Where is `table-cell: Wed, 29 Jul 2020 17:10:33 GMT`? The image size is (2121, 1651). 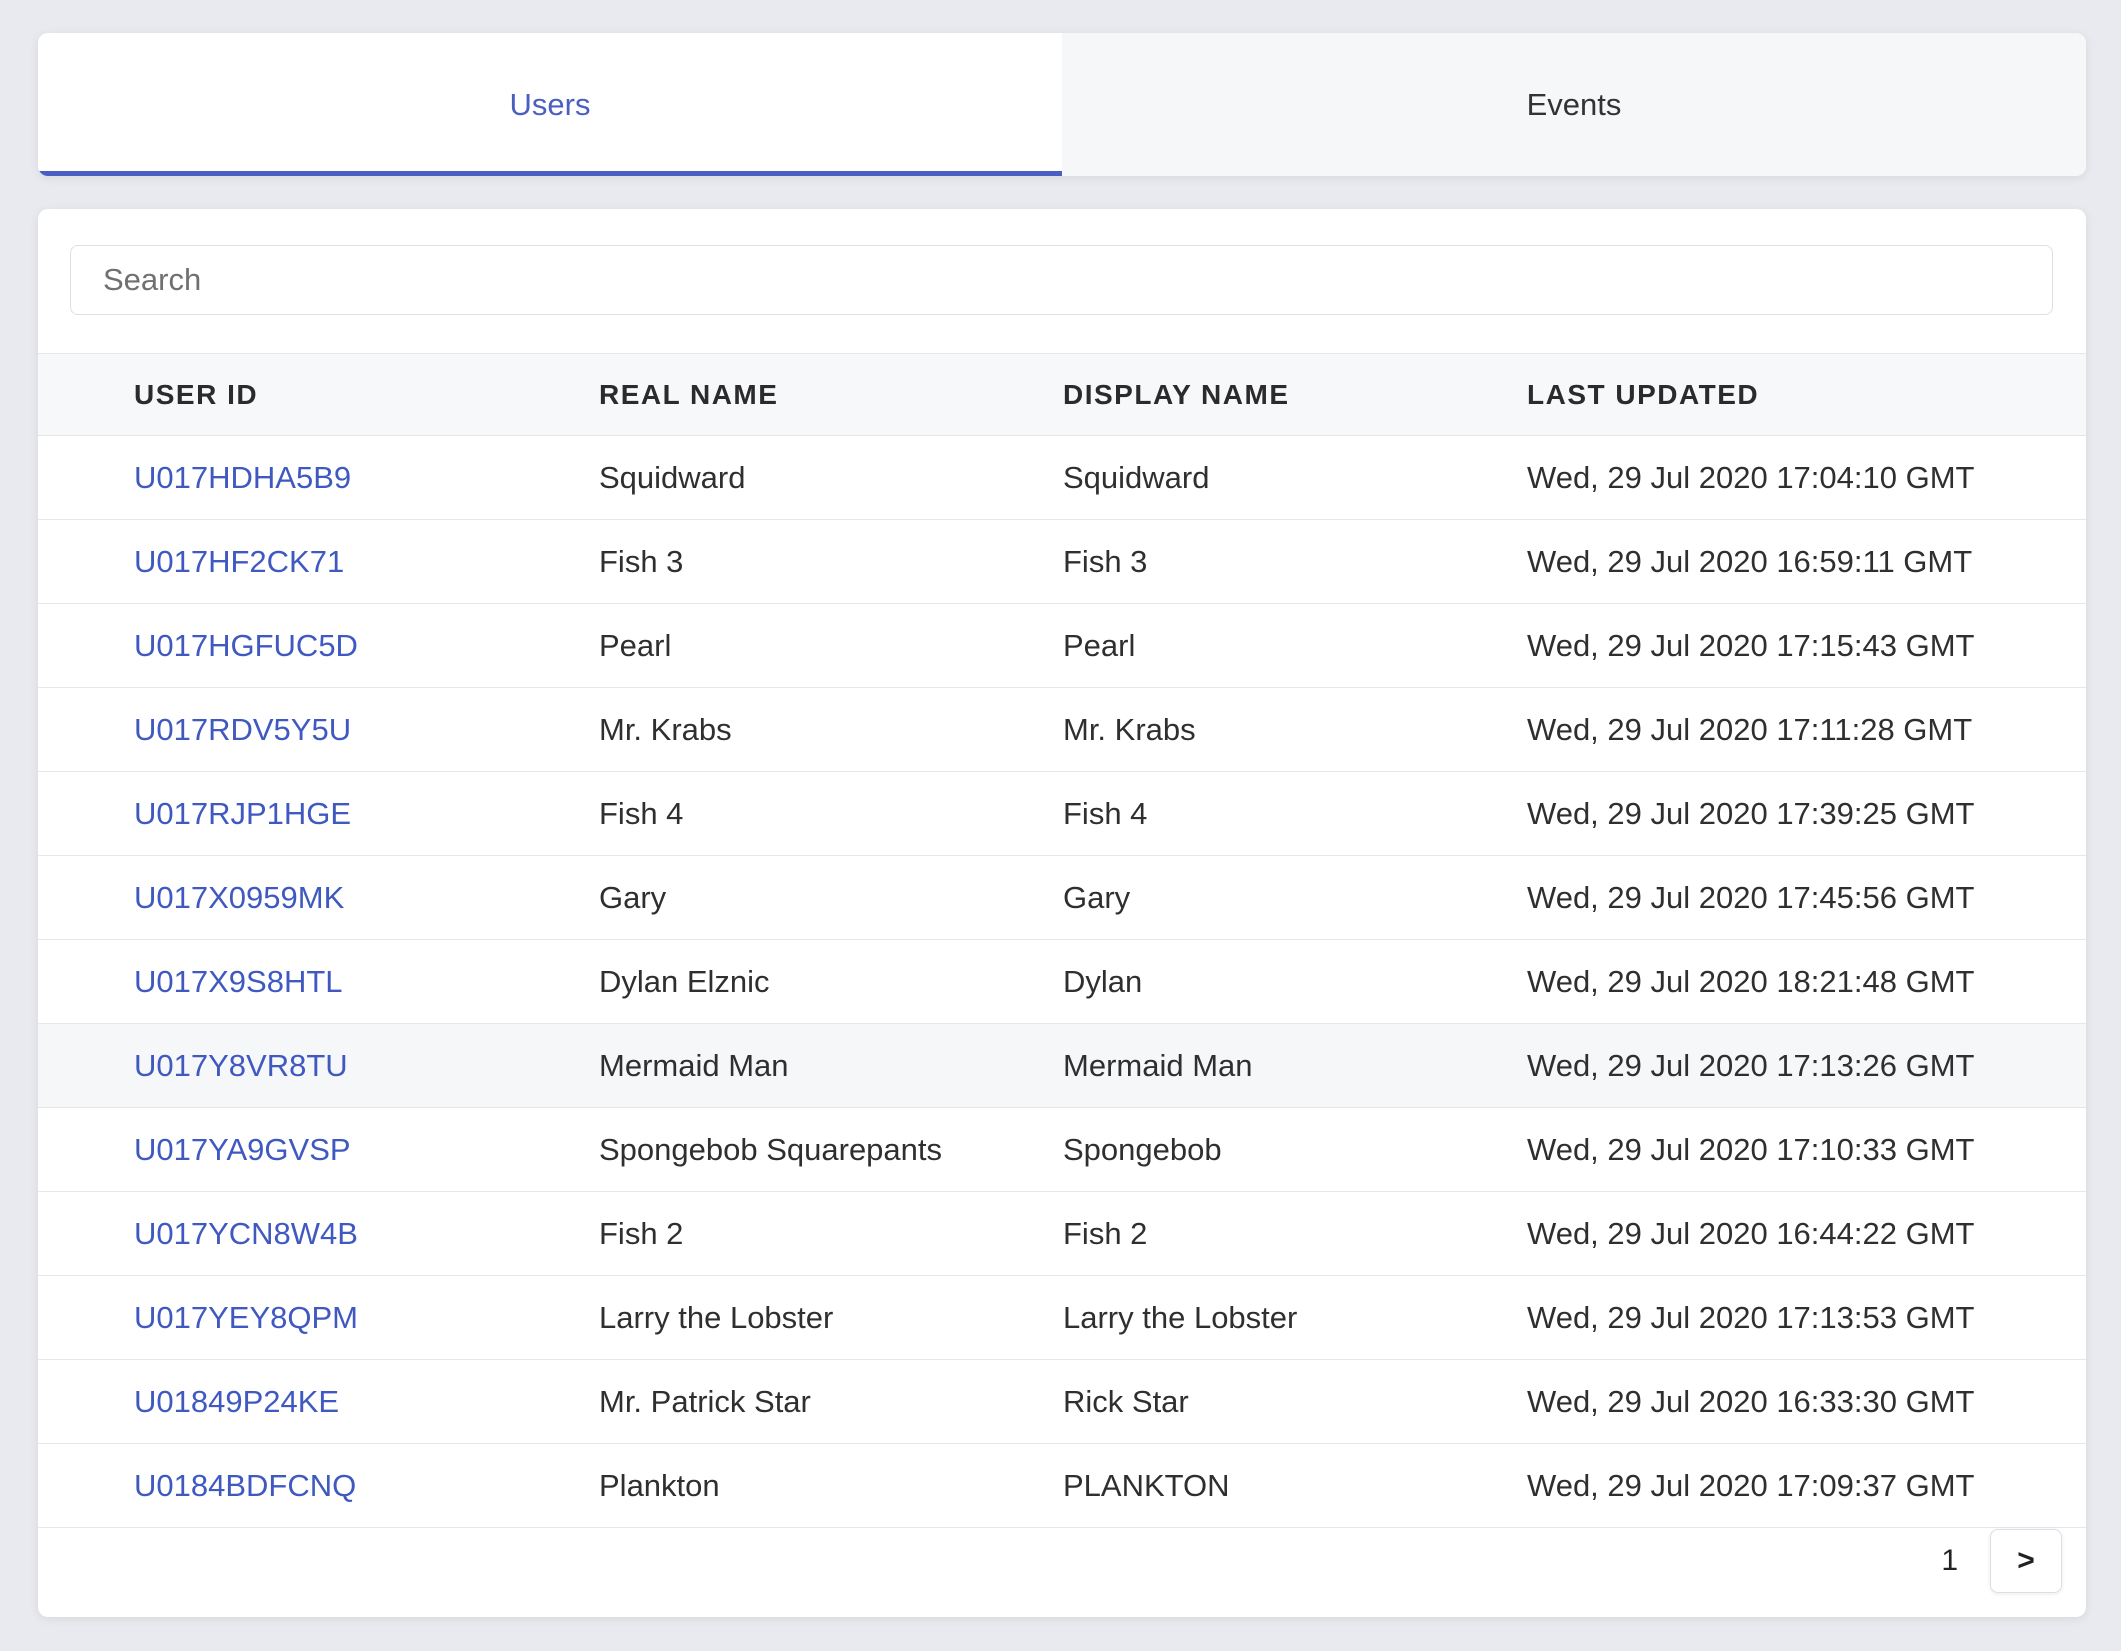
table-cell: Wed, 29 Jul 2020 17:10:33 GMT is located at coordinates (1806, 1149).